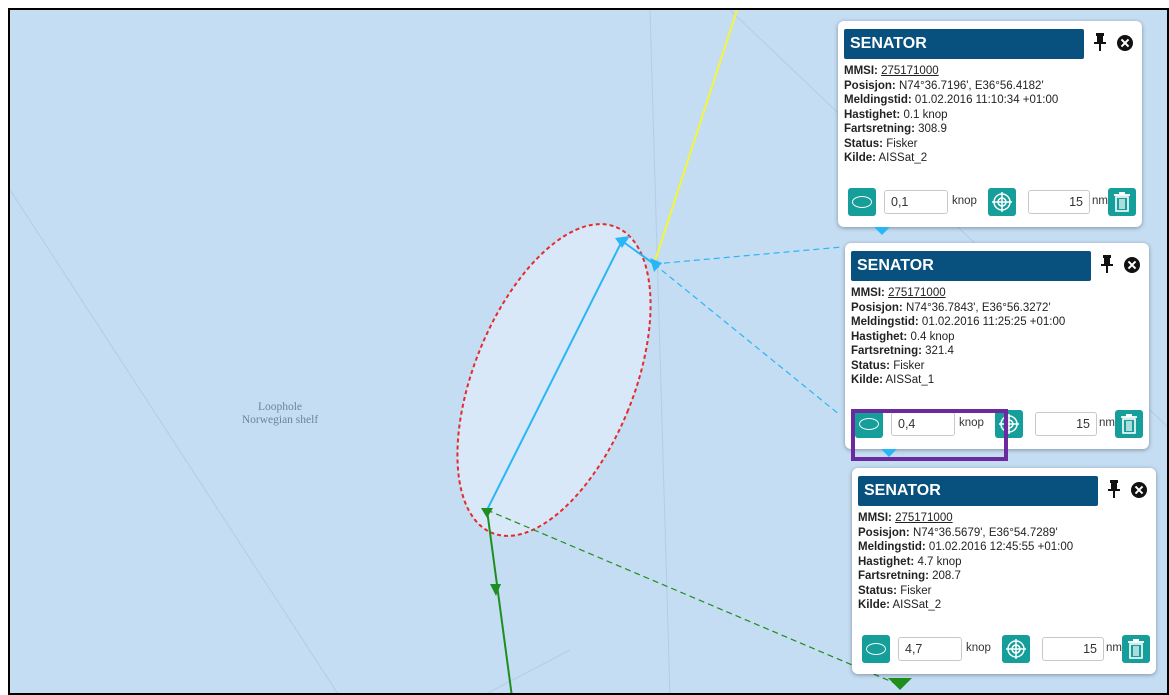 The width and height of the screenshot is (1169, 695). What do you see at coordinates (280, 420) in the screenshot?
I see `region-label: Norwegian shelf` at bounding box center [280, 420].